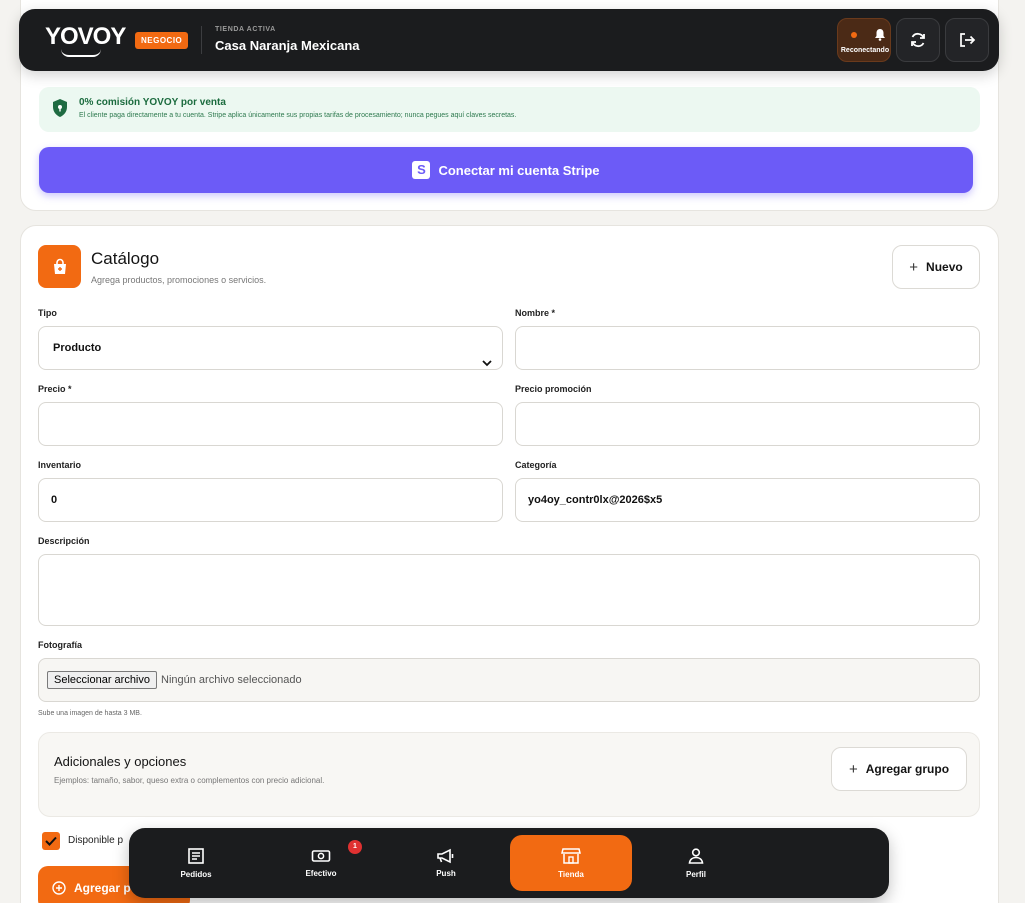 The height and width of the screenshot is (903, 1025). I want to click on nav-item-perfil: Perfil, so click(696, 863).